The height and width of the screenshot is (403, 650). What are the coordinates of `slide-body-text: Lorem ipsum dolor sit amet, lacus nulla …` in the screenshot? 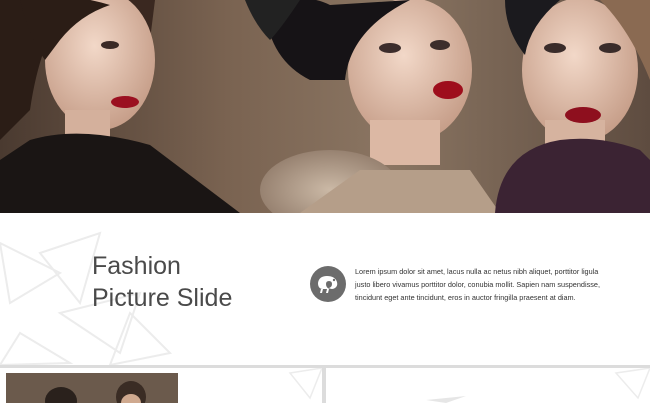 It's located at (477, 284).